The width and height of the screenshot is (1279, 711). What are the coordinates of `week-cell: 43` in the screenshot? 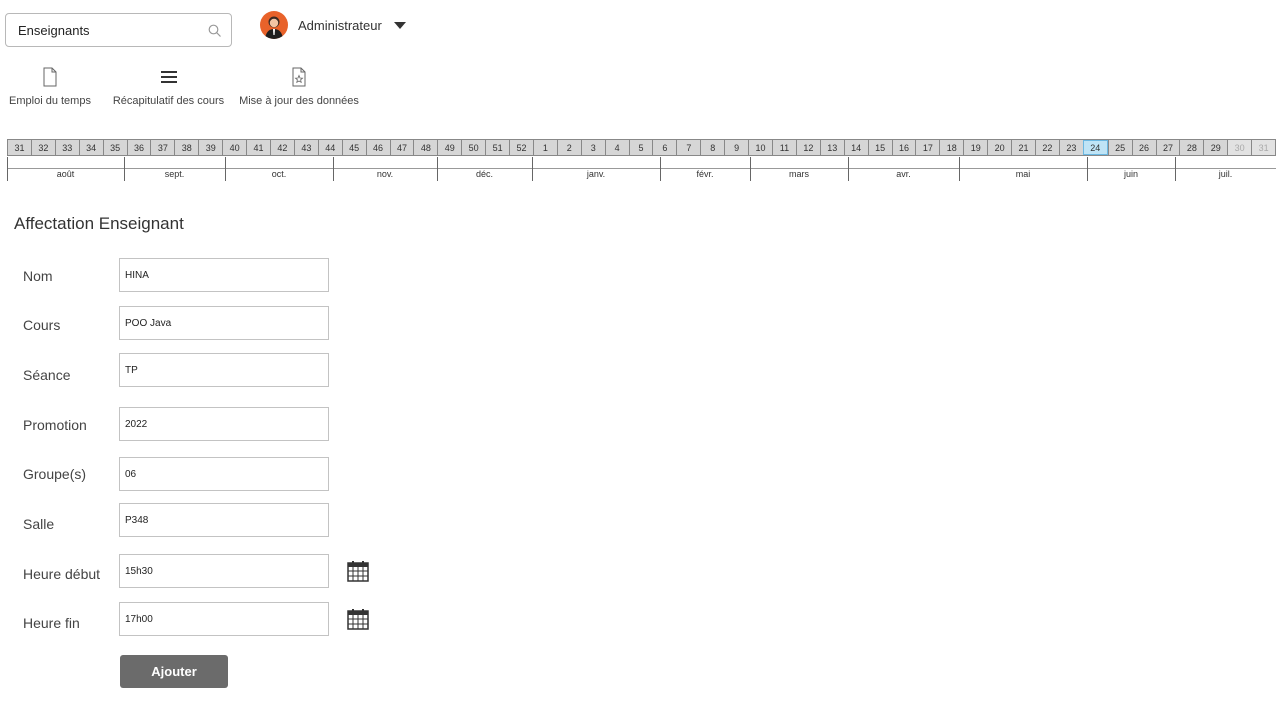 It's located at (305, 147).